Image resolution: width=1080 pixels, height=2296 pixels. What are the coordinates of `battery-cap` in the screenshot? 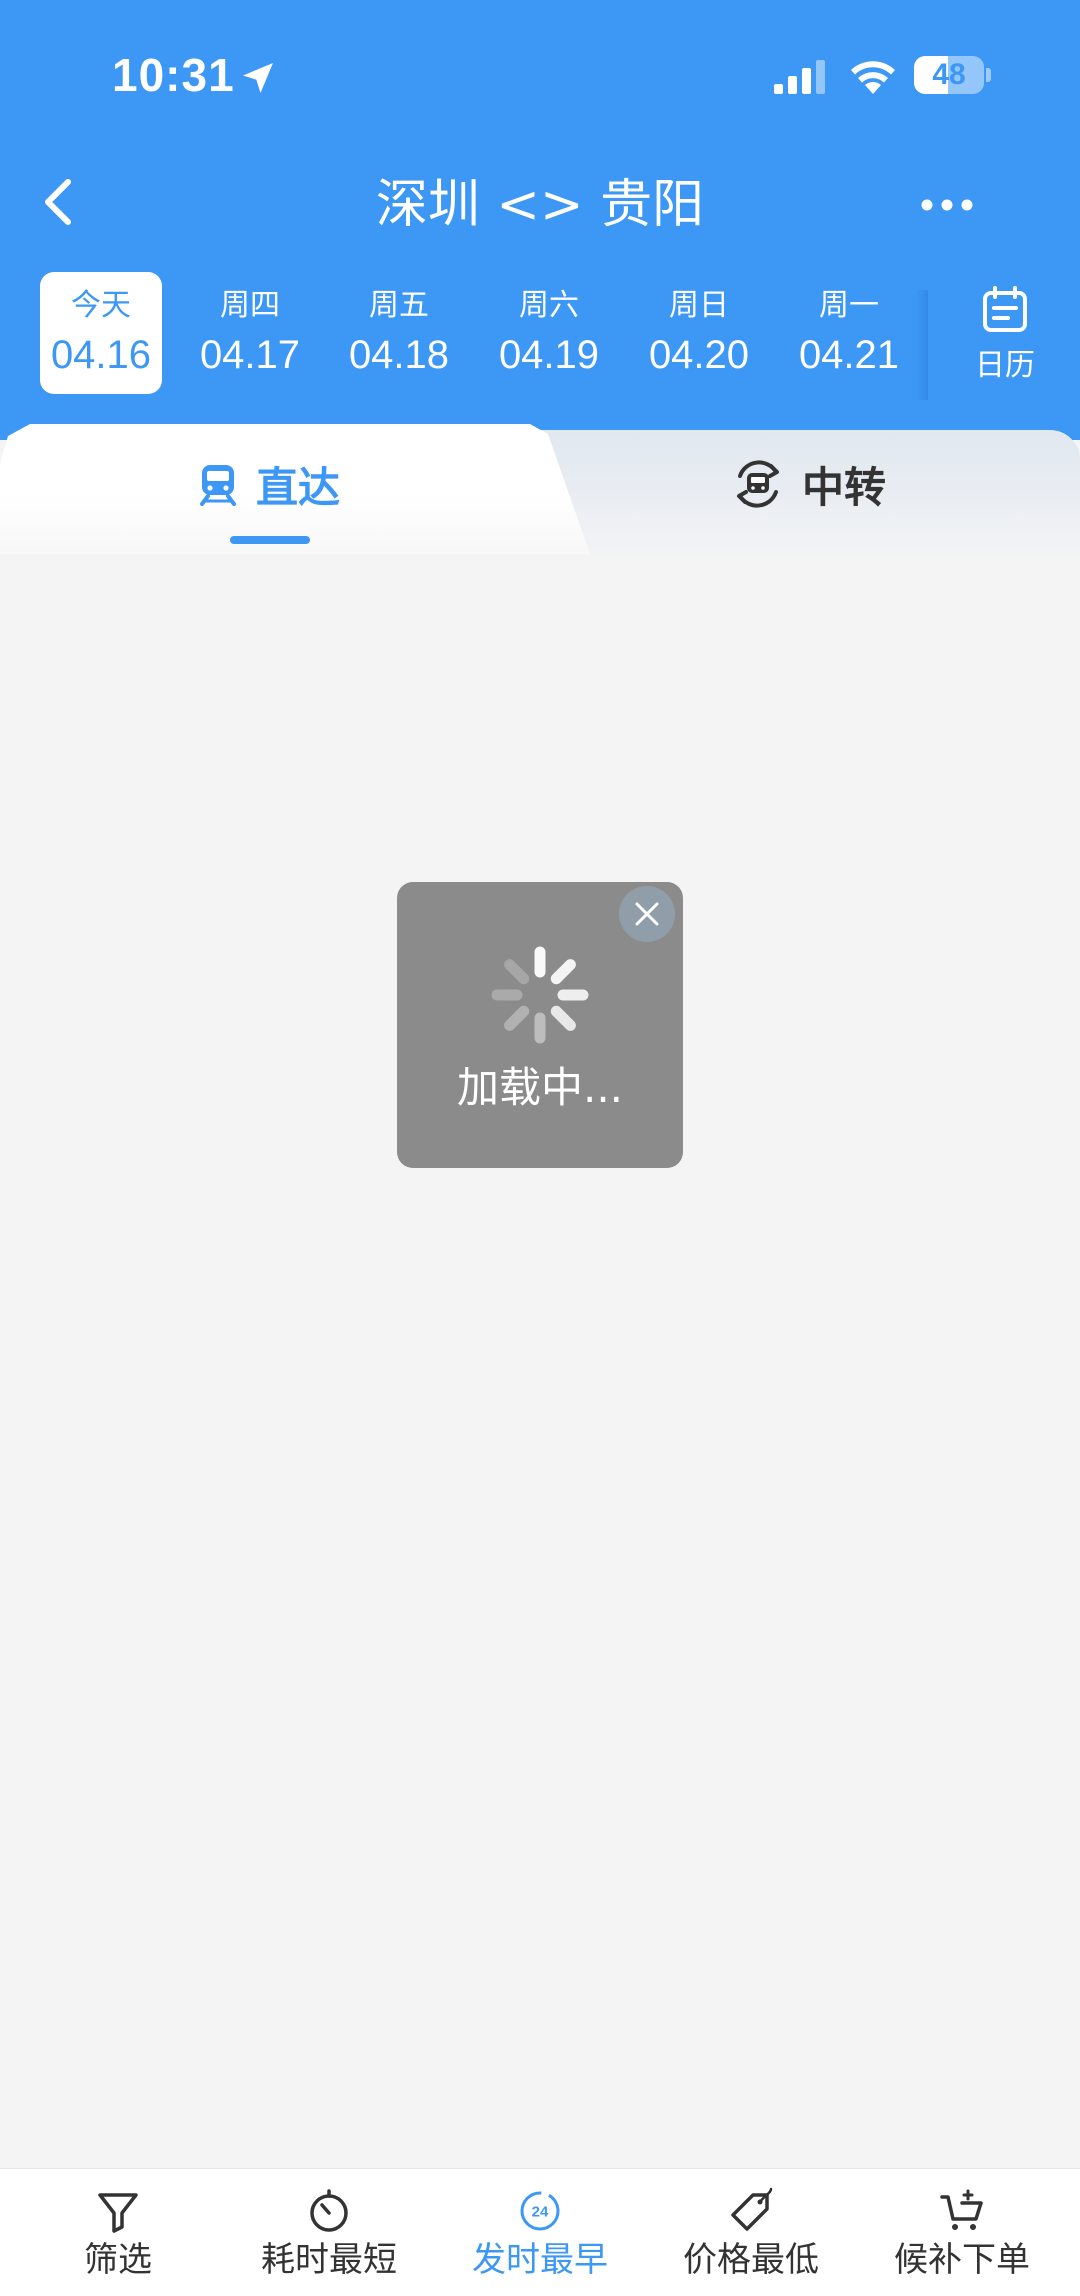 It's located at (988, 75).